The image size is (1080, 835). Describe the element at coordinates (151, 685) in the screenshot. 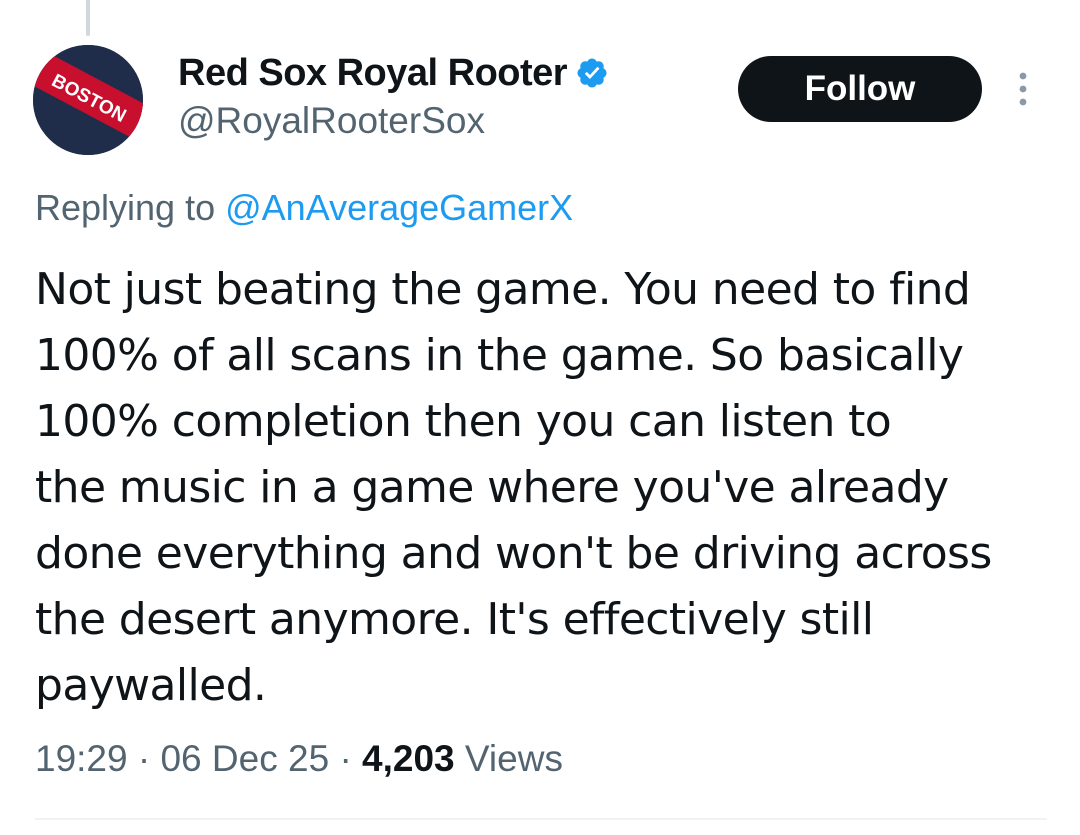

I see `tweet-text-line: paywalled.` at that location.